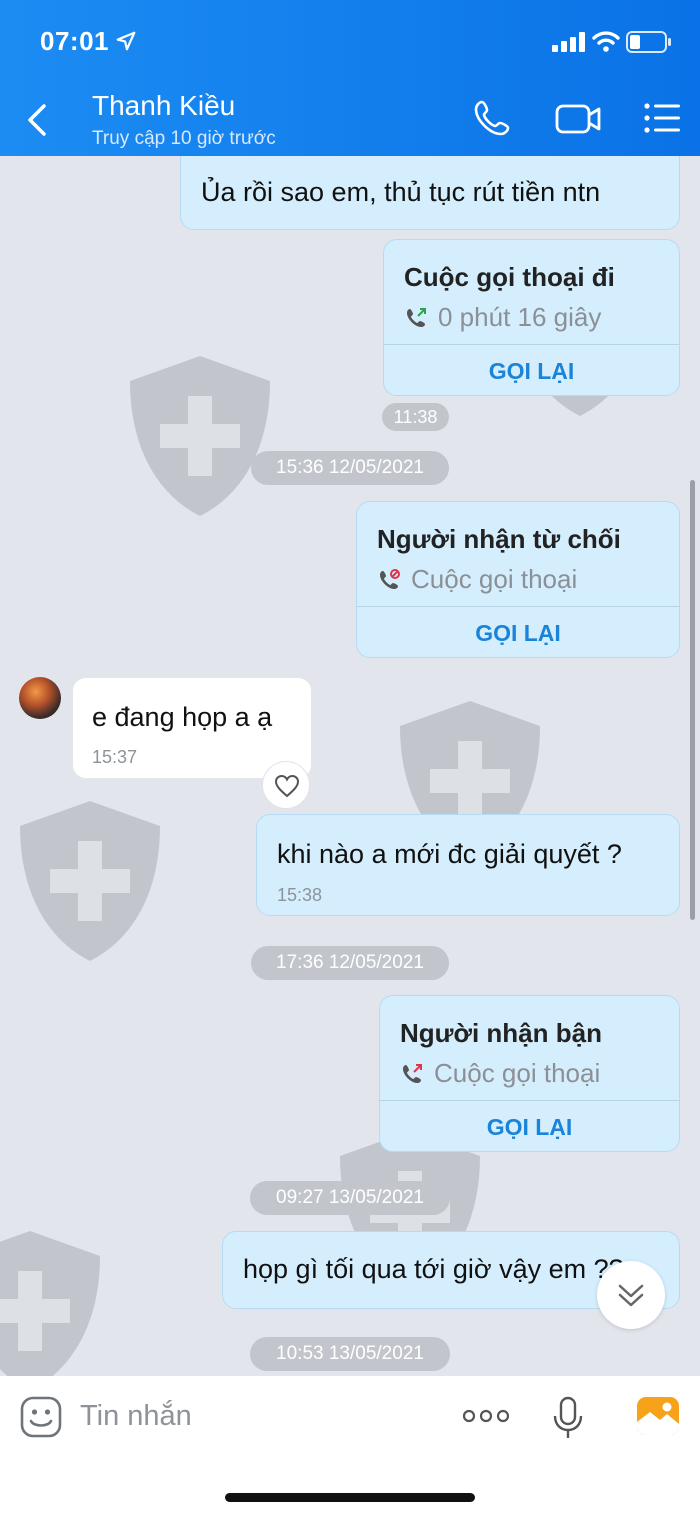 The image size is (700, 1515). I want to click on wifi-icon, so click(606, 41).